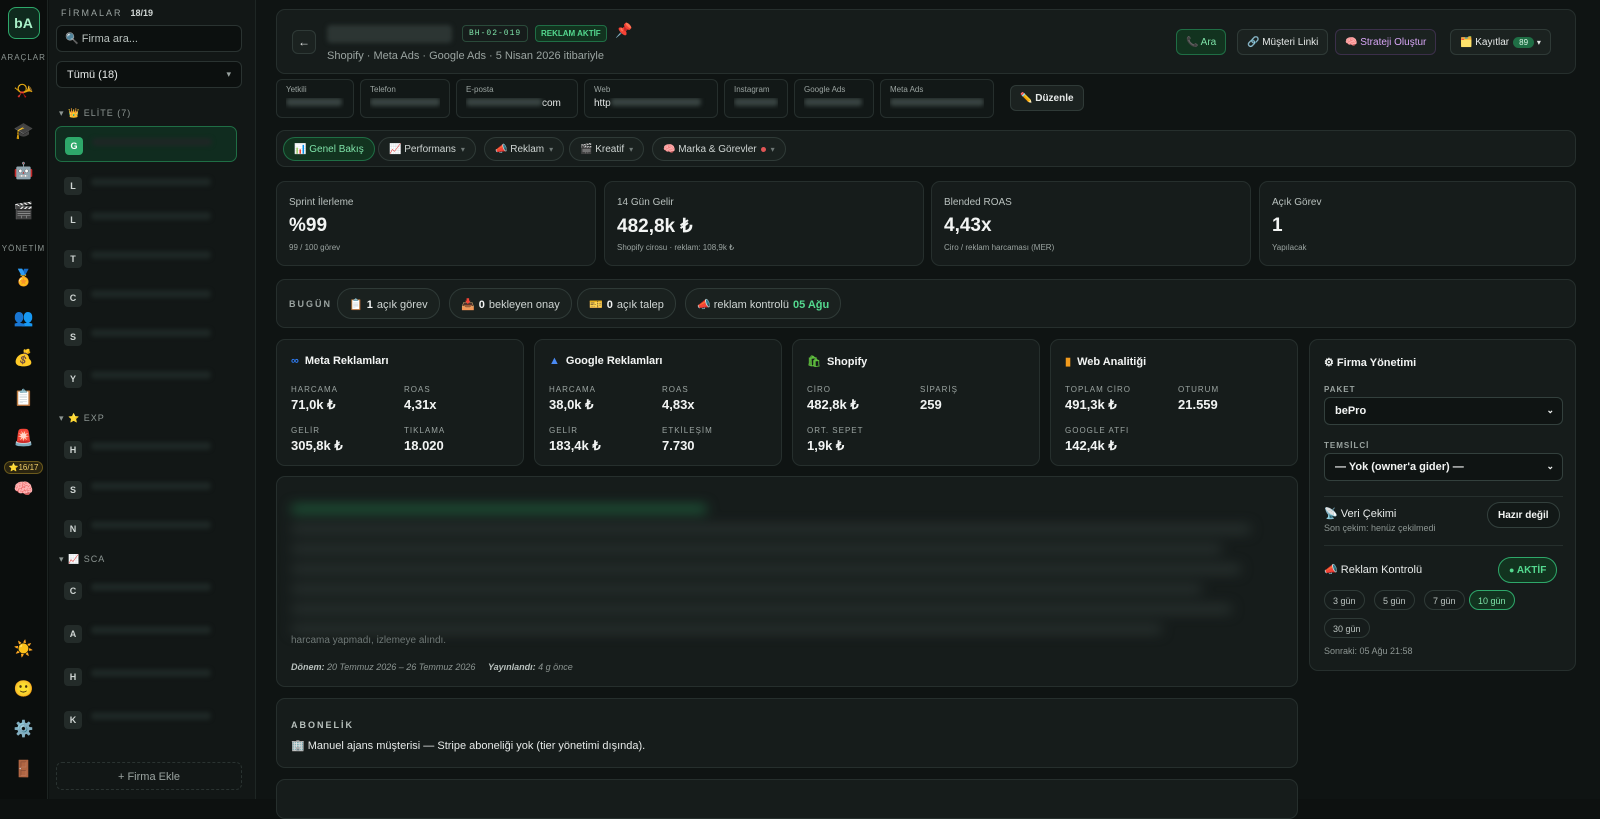 The height and width of the screenshot is (819, 1600). I want to click on add-company-button: + Firma Ekle, so click(149, 776).